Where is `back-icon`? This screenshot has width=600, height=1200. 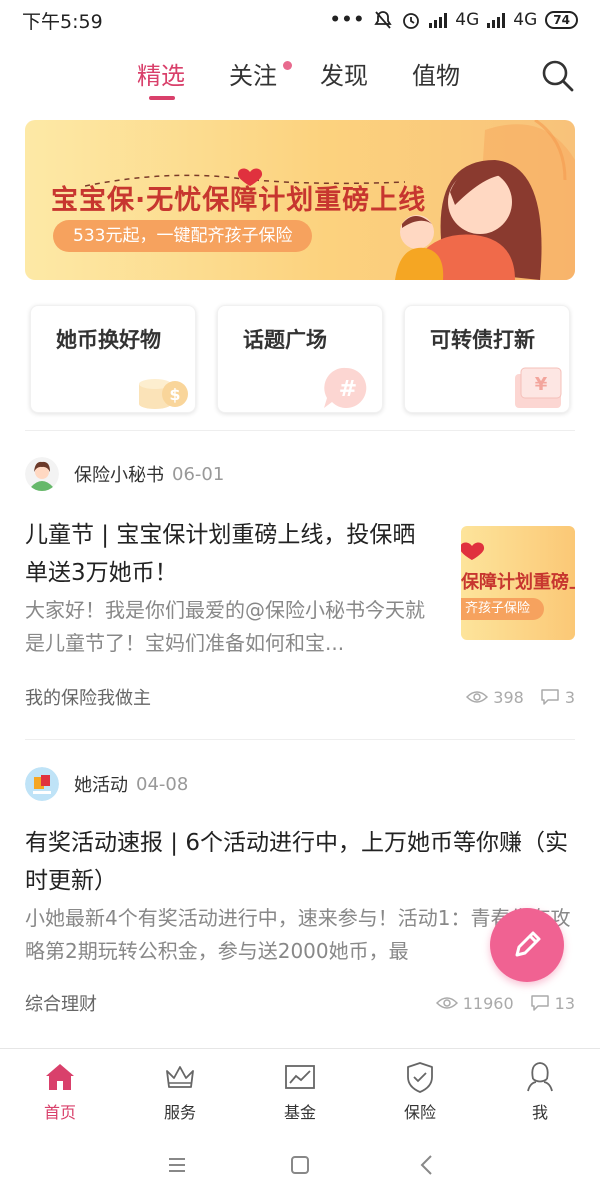 back-icon is located at coordinates (427, 1165).